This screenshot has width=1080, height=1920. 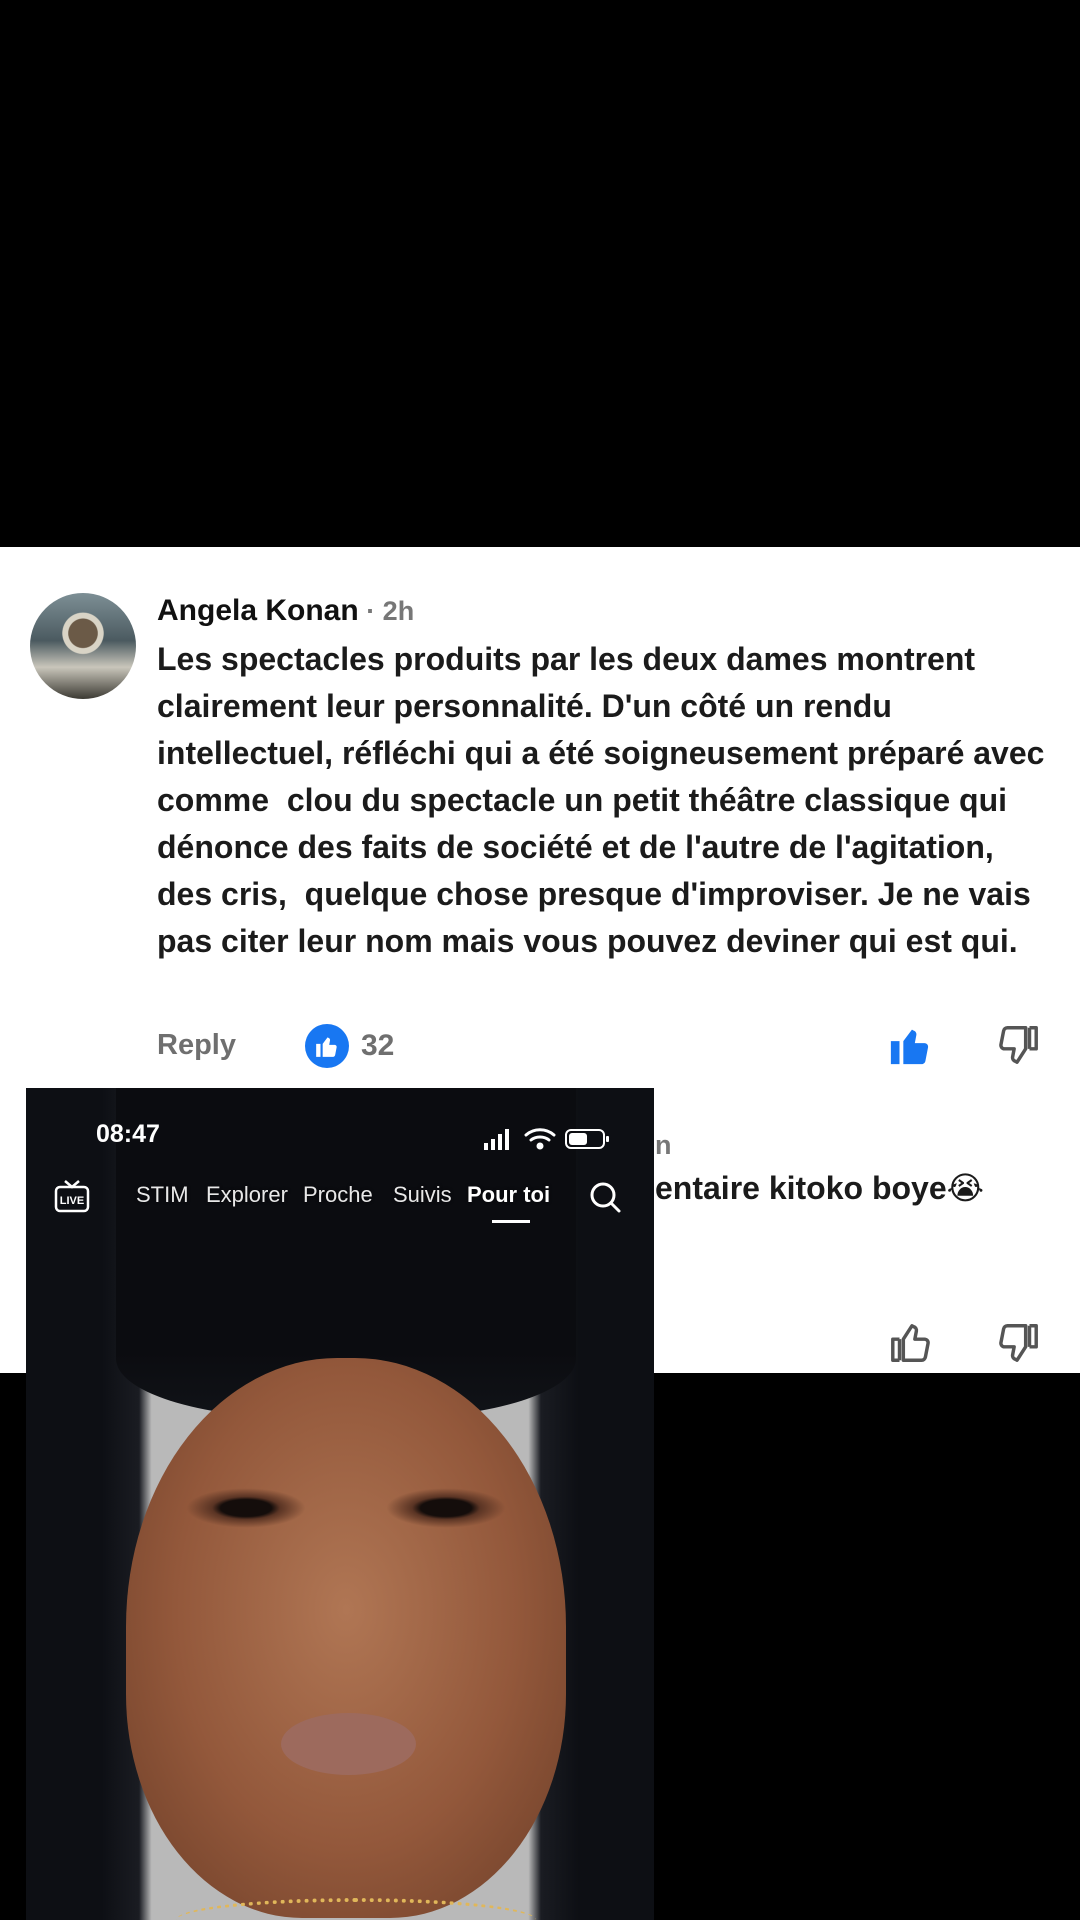 What do you see at coordinates (247, 1195) in the screenshot?
I see `tab-explorer: Explorer` at bounding box center [247, 1195].